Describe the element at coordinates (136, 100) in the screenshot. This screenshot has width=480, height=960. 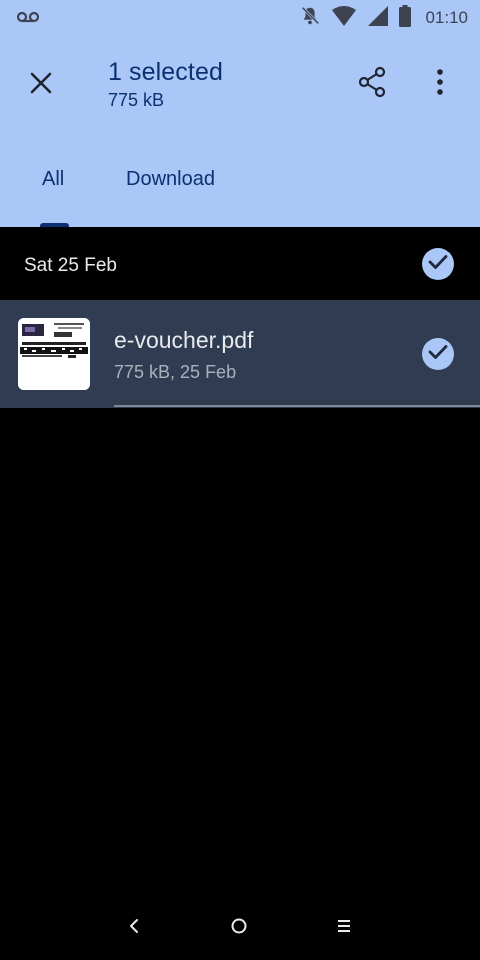
I see `selection-size-subtitle: 775 kB` at that location.